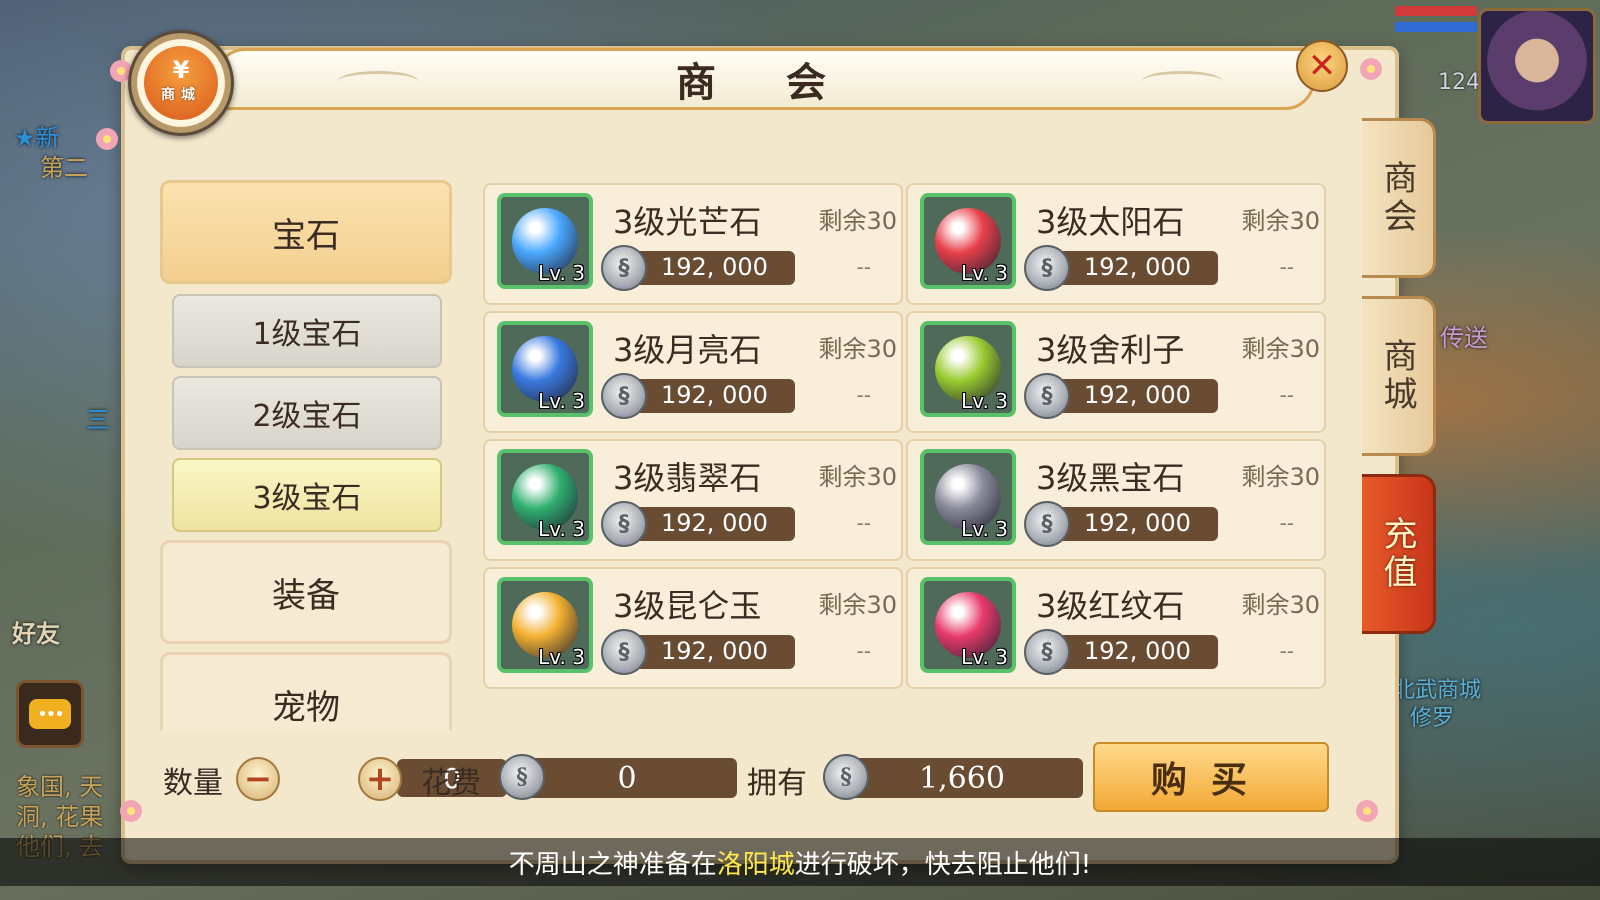 The image size is (1600, 900). I want to click on category-label: 宝石, so click(306, 235).